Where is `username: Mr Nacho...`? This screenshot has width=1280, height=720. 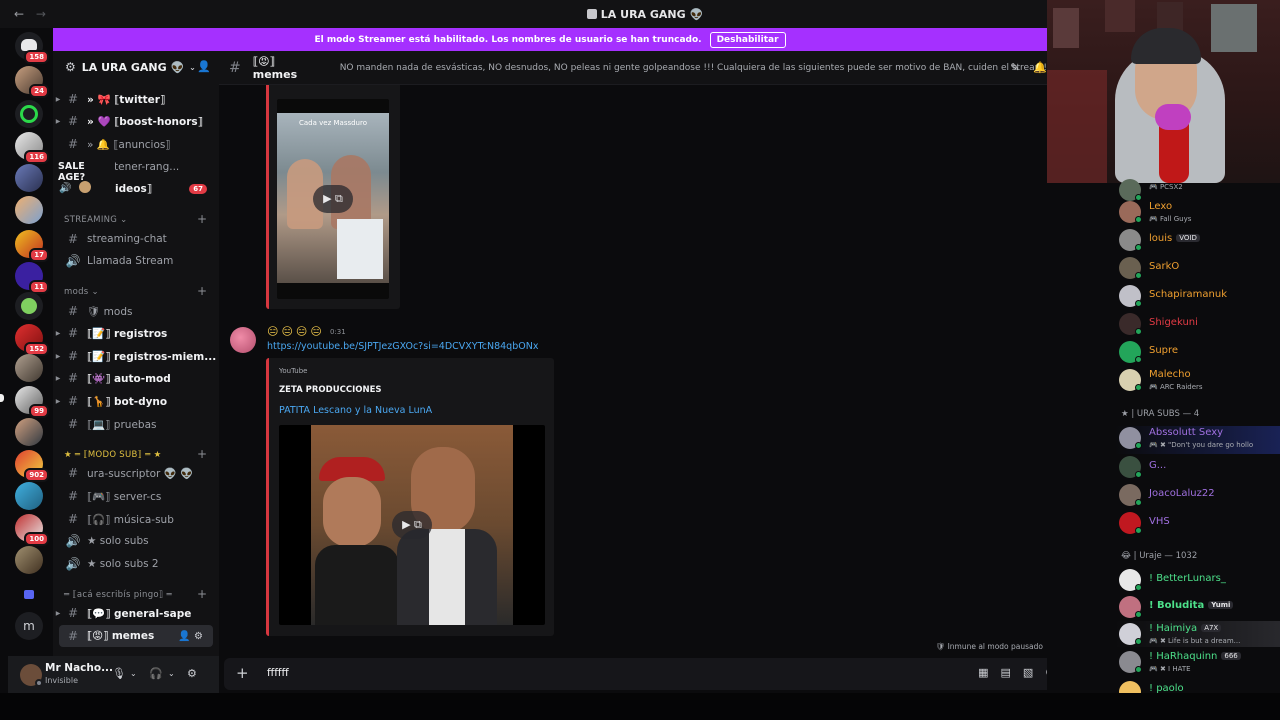 username: Mr Nacho... is located at coordinates (79, 668).